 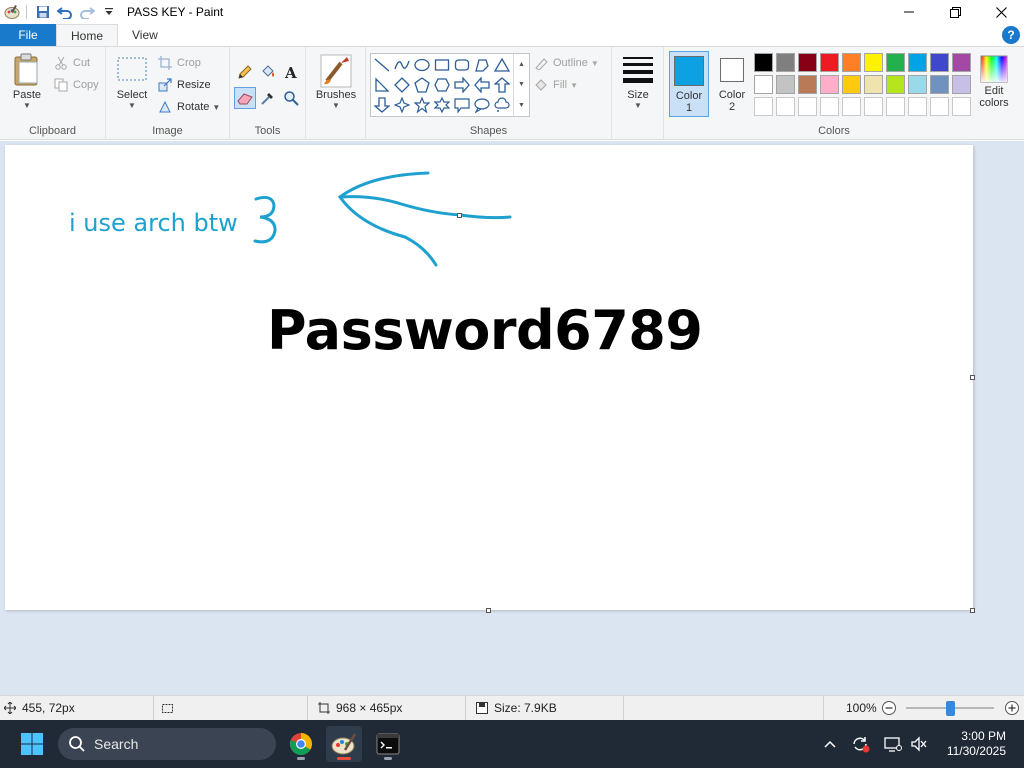 What do you see at coordinates (1012, 709) in the screenshot?
I see `zoom-in-icon` at bounding box center [1012, 709].